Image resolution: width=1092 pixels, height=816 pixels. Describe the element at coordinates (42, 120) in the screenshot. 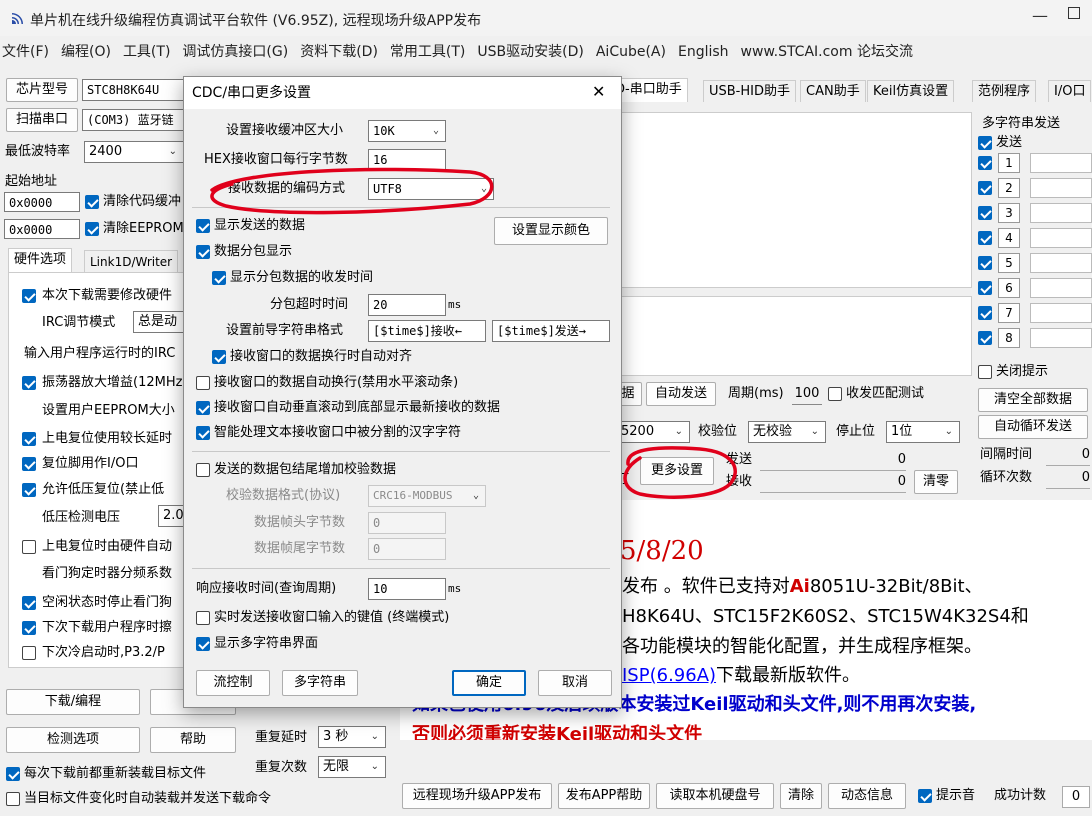

I see `scan-port-button: 扫描串口` at that location.